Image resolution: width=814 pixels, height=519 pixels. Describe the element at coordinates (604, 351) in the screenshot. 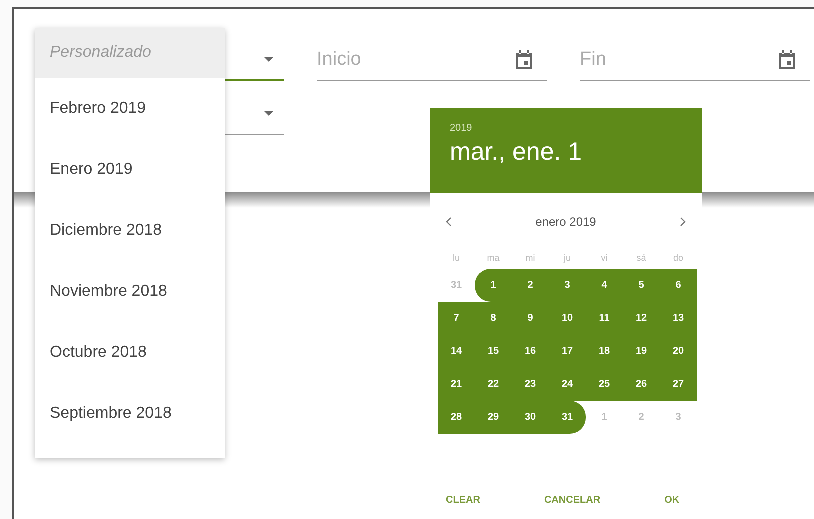

I see `day-cell: 18` at that location.